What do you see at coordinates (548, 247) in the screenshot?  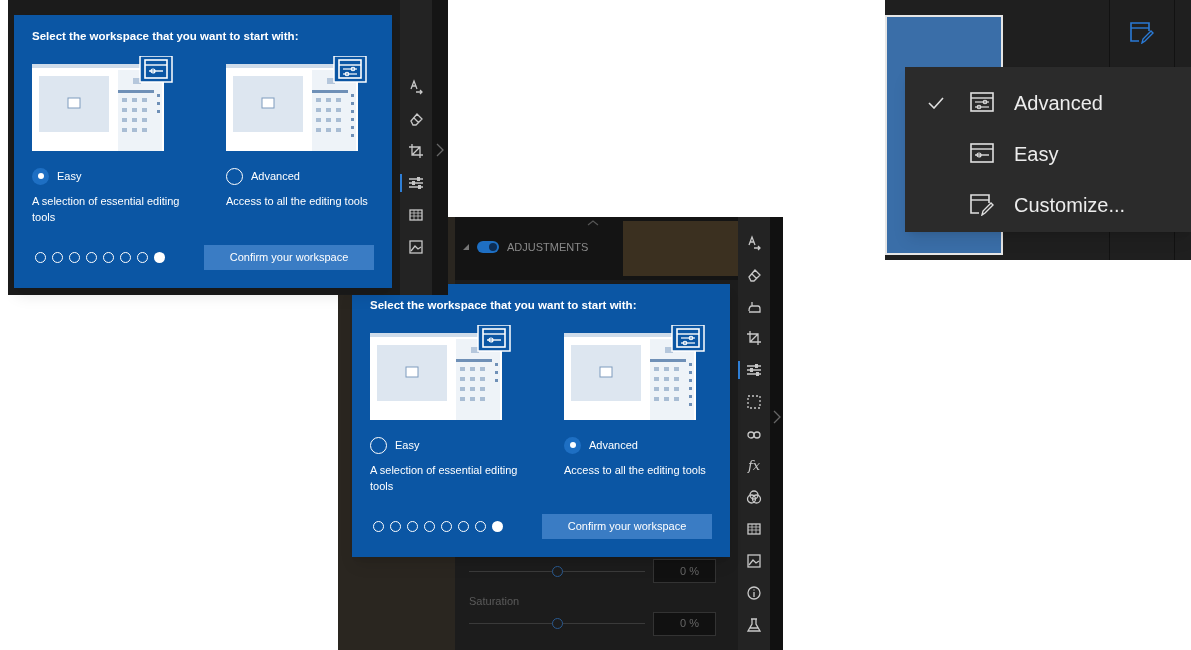 I see `section-title: ADJUSTMENTS` at bounding box center [548, 247].